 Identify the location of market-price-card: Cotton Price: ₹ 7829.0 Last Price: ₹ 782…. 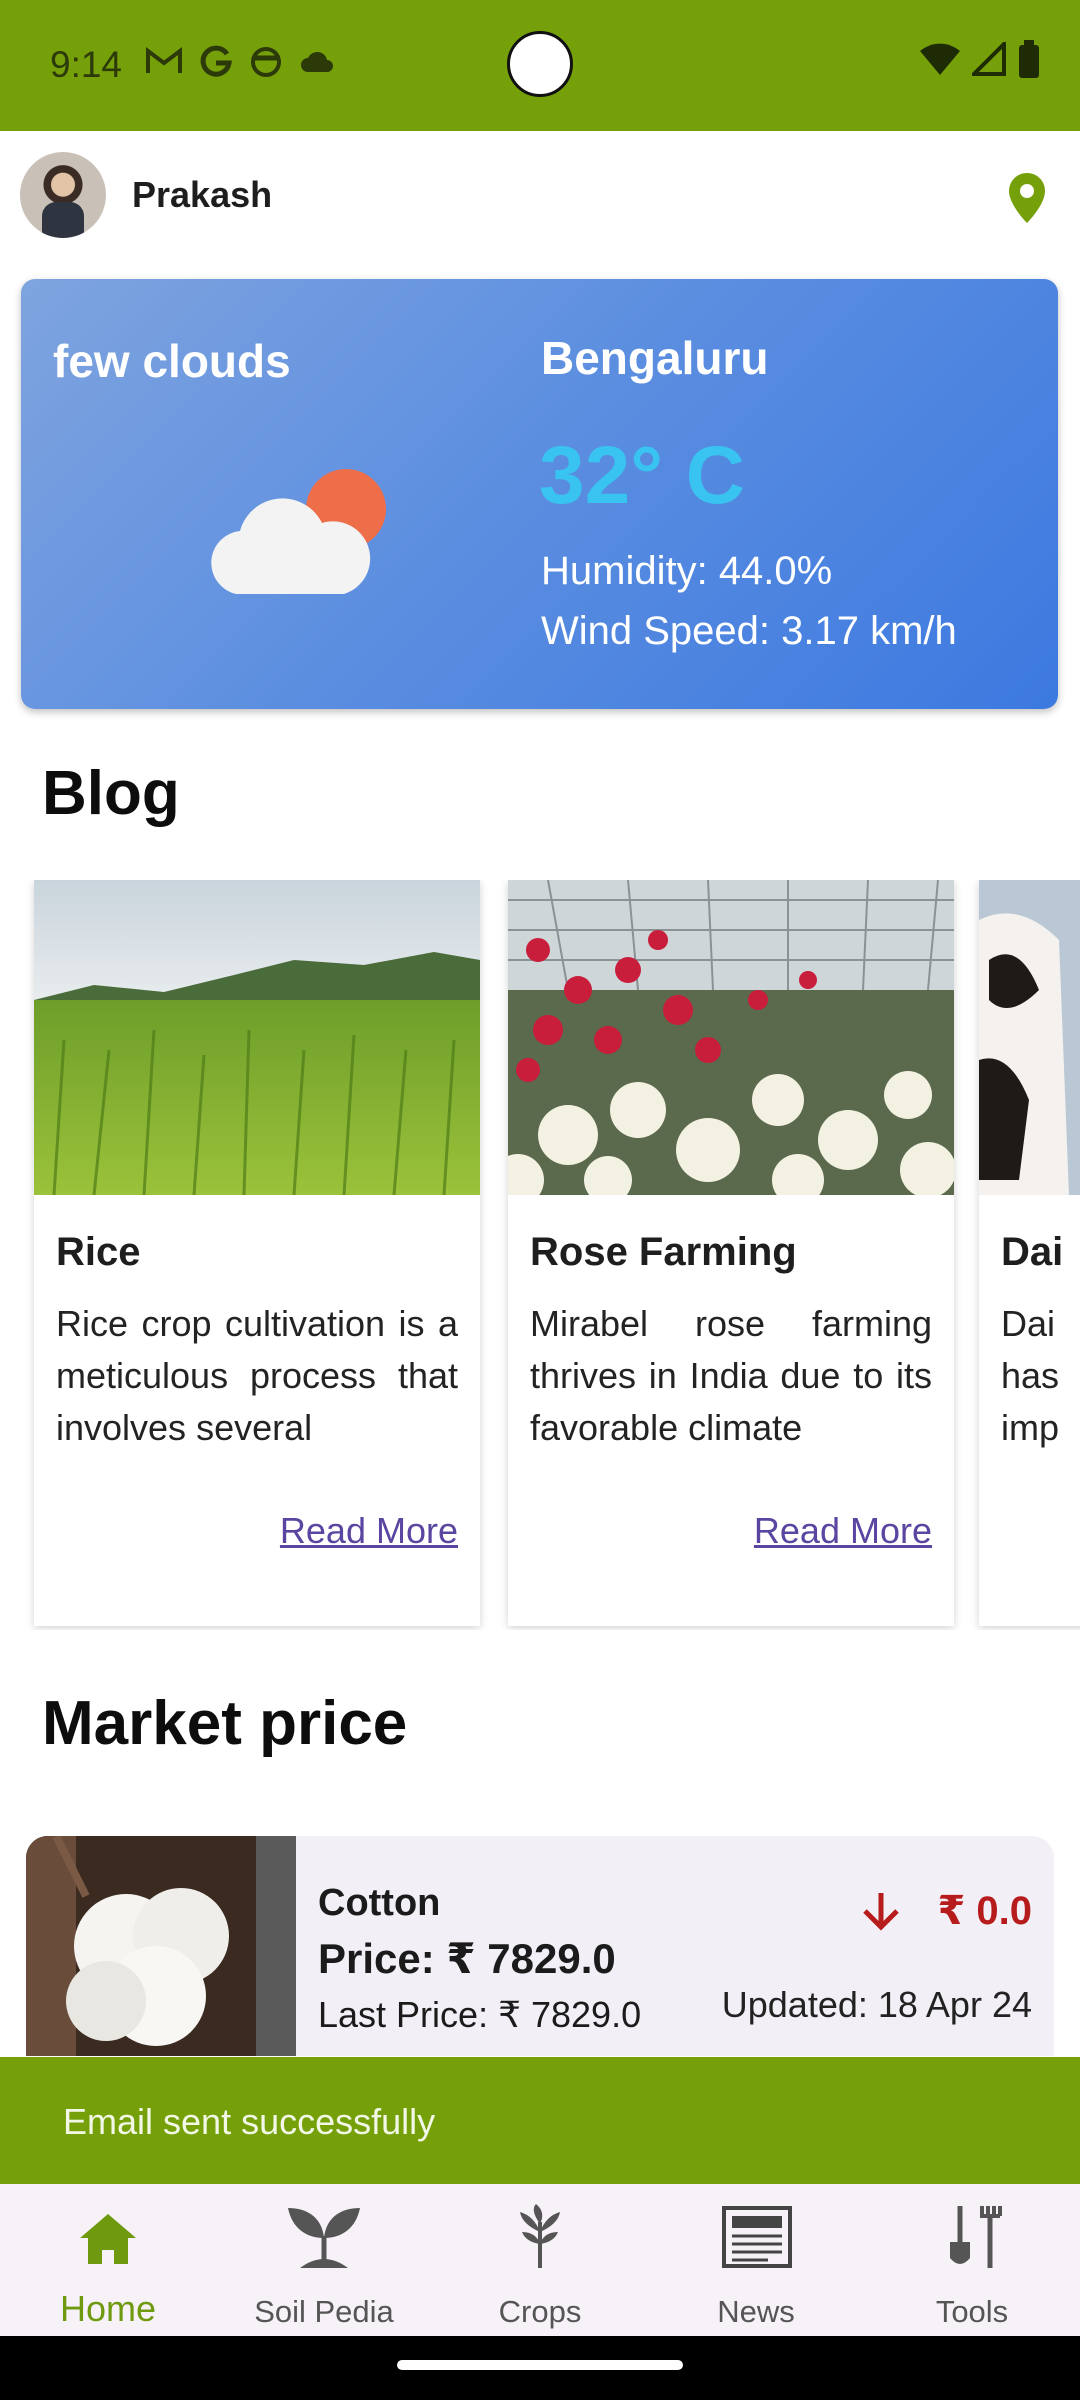
(540, 1946).